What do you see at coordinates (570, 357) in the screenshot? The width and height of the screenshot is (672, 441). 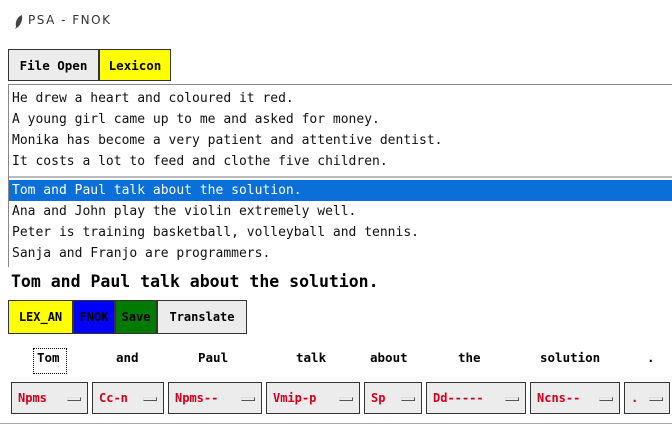 I see `token-word: solution` at bounding box center [570, 357].